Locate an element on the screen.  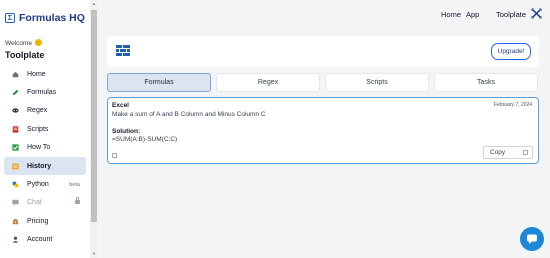
close-icon is located at coordinates (536, 13).